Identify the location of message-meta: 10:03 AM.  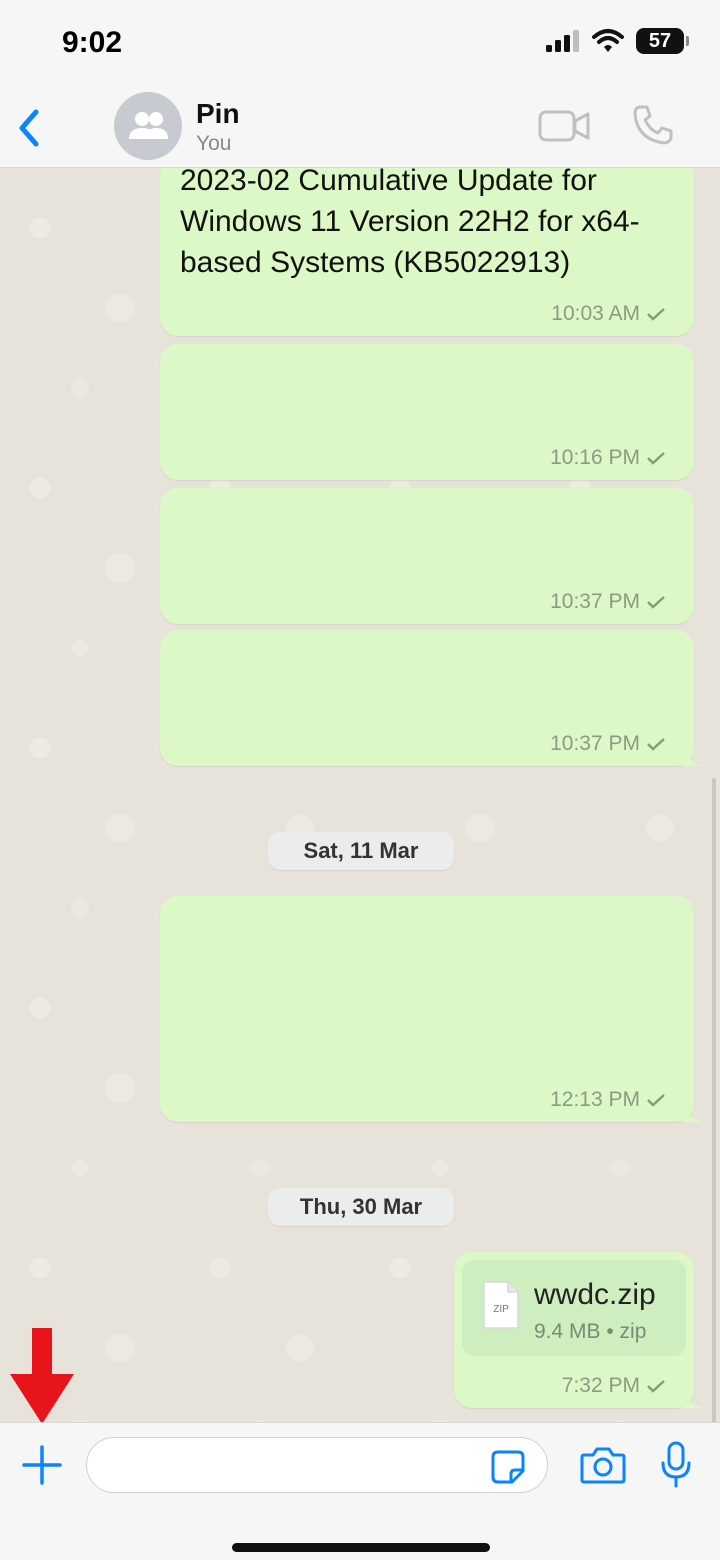
(608, 314).